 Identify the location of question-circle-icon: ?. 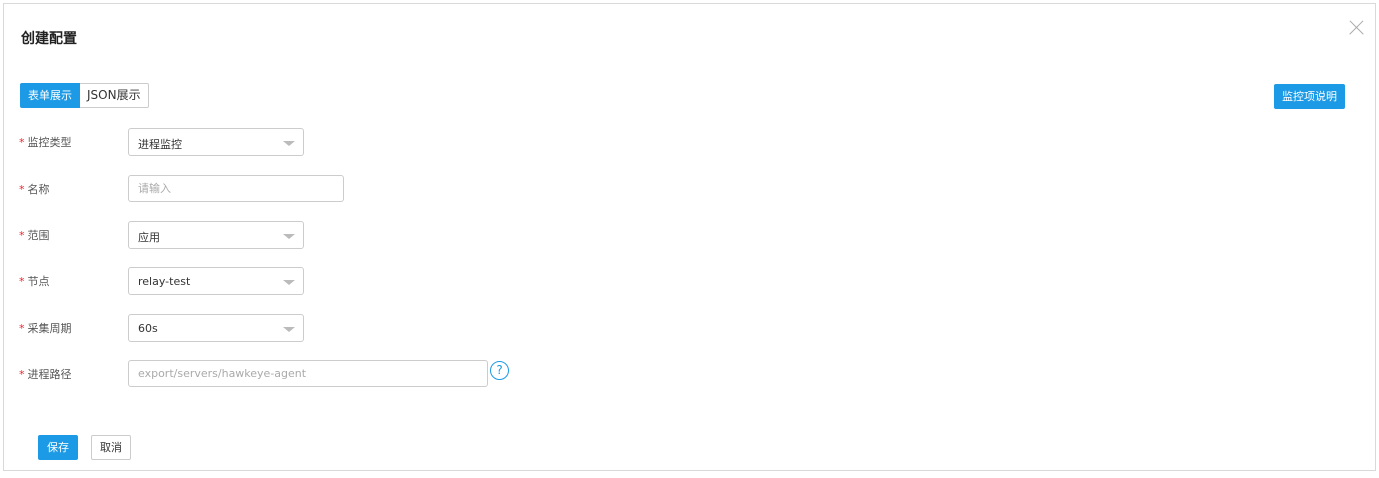
(499, 370).